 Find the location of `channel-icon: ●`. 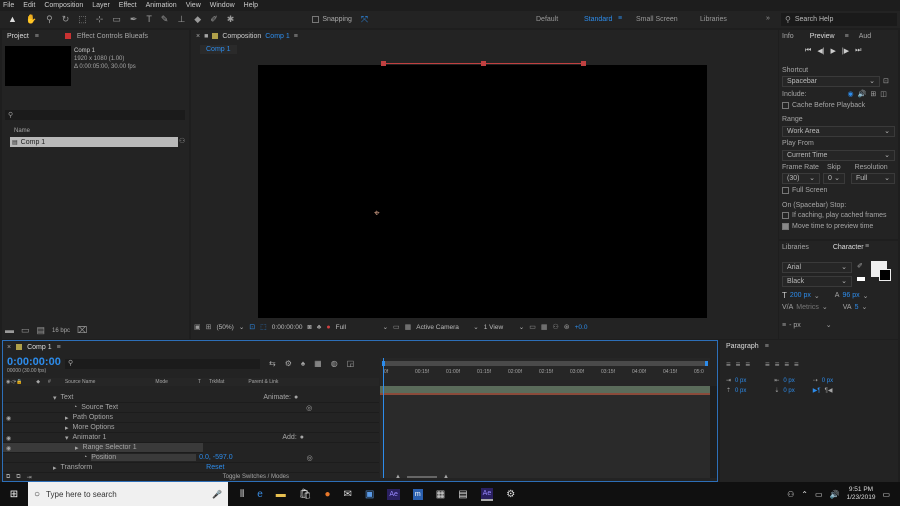

channel-icon: ● is located at coordinates (328, 327).